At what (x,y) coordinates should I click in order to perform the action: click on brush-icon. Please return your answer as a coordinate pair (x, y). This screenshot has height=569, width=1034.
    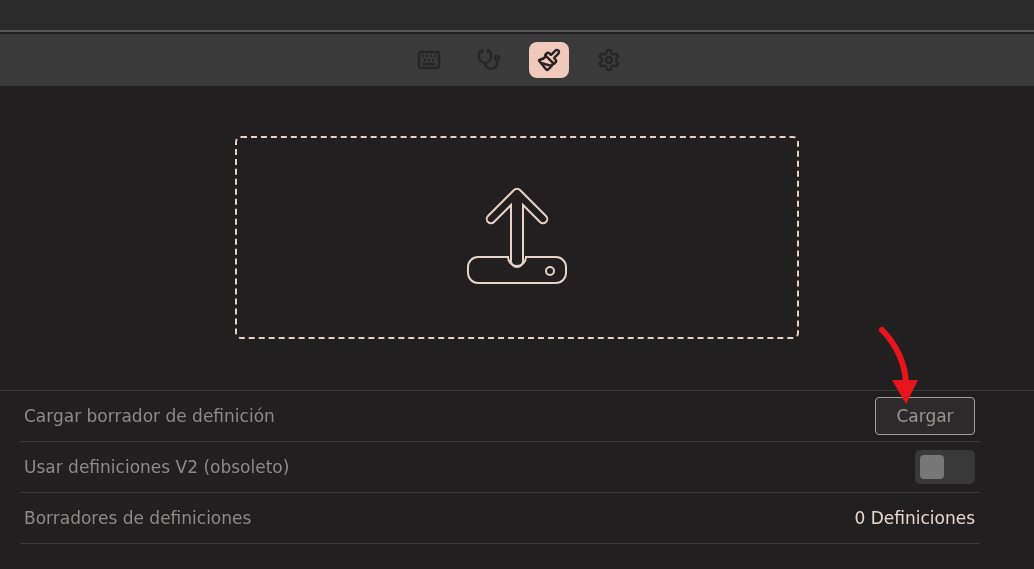
    Looking at the image, I should click on (549, 60).